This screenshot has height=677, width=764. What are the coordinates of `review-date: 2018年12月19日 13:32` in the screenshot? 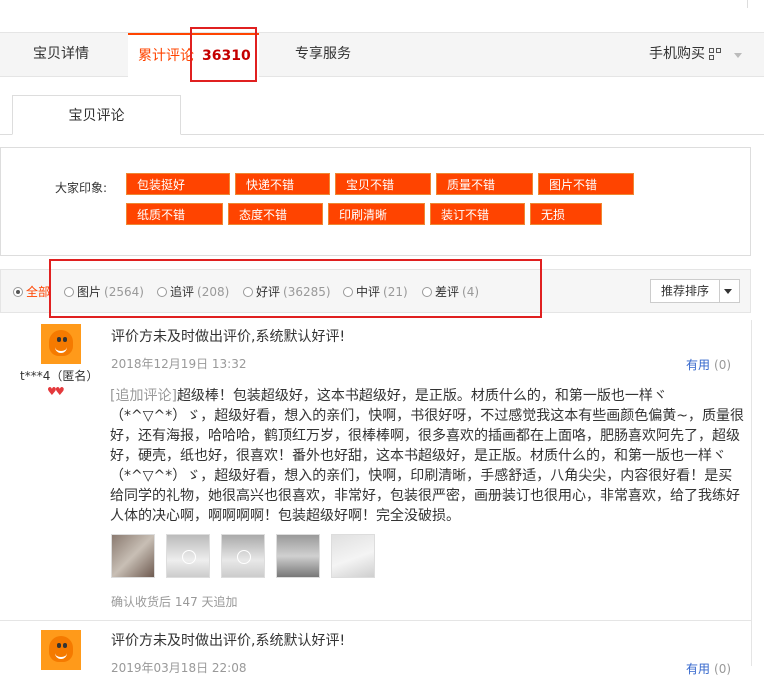 It's located at (179, 364).